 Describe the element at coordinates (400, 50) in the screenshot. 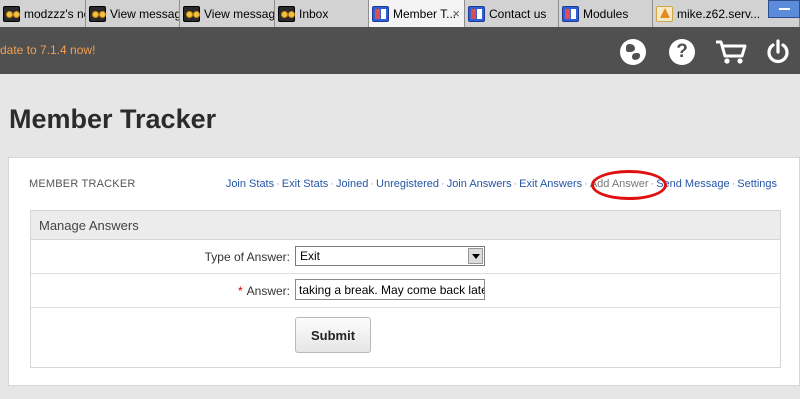

I see `top-app-bar: date to 7.1.4 now! ?` at that location.